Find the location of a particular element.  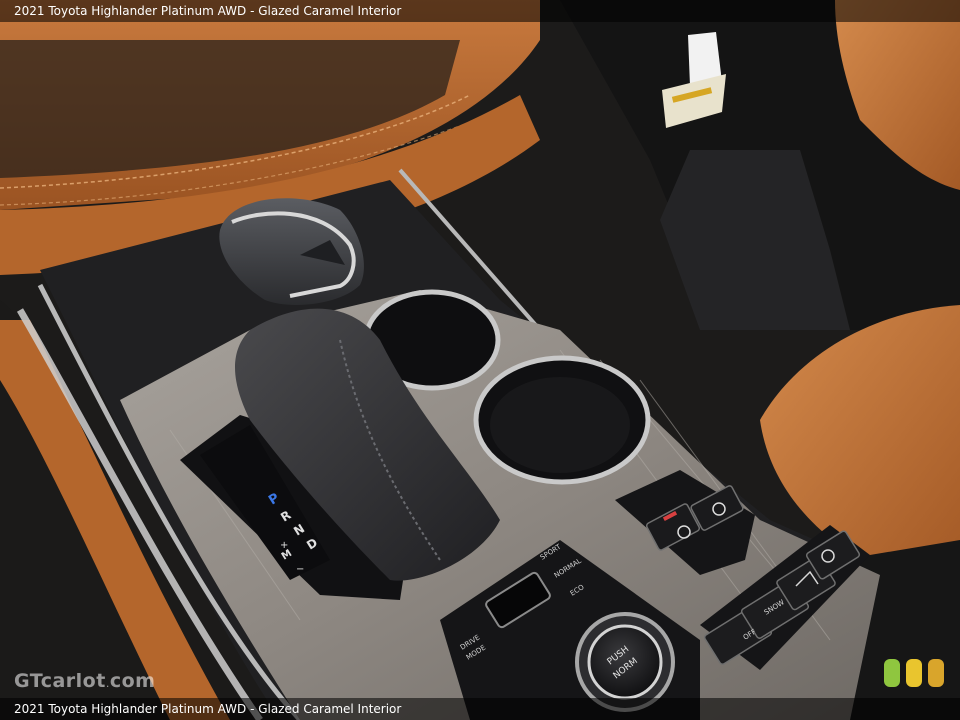

watermark-tld: com is located at coordinates (132, 681).